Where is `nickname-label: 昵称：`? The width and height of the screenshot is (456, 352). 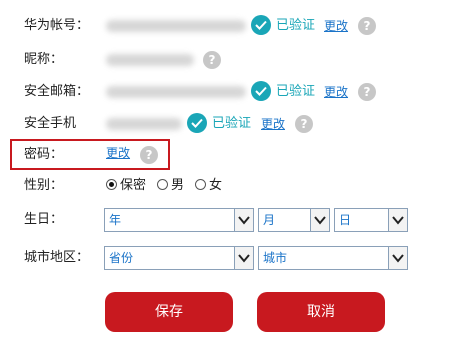 nickname-label: 昵称： is located at coordinates (44, 59).